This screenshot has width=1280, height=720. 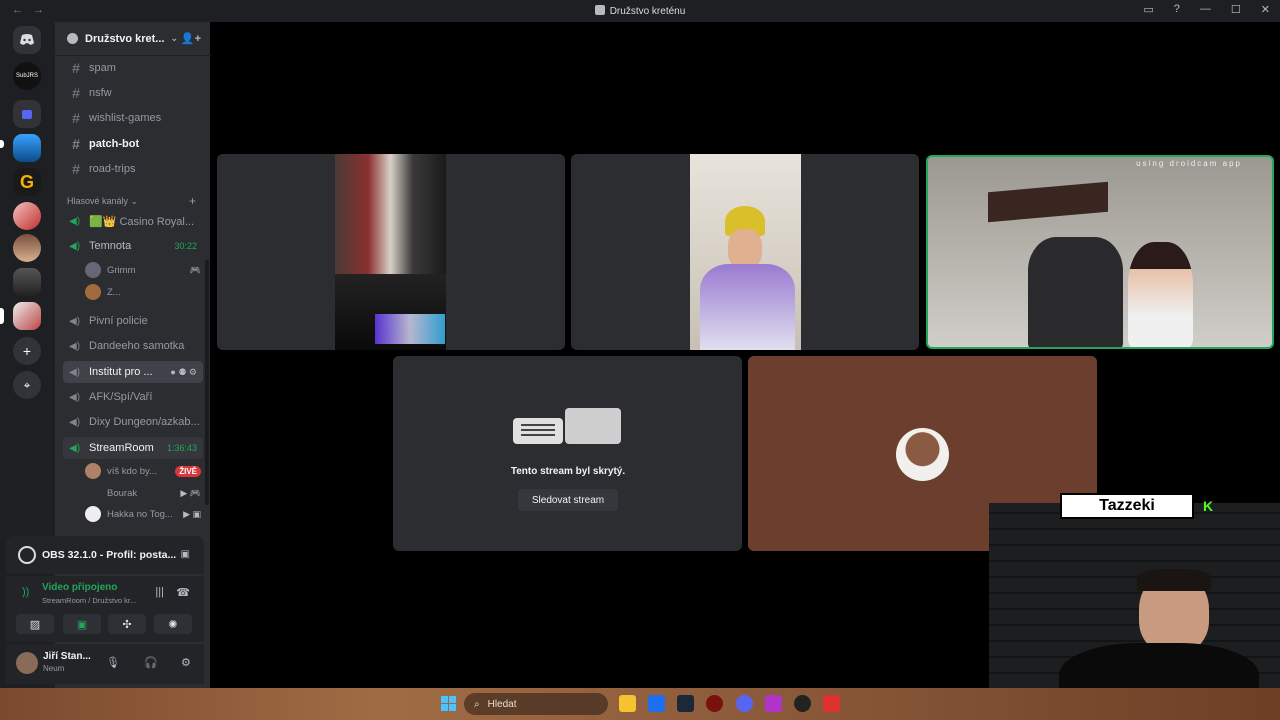 I want to click on channel-road-trips: # road-trips, so click(x=133, y=169).